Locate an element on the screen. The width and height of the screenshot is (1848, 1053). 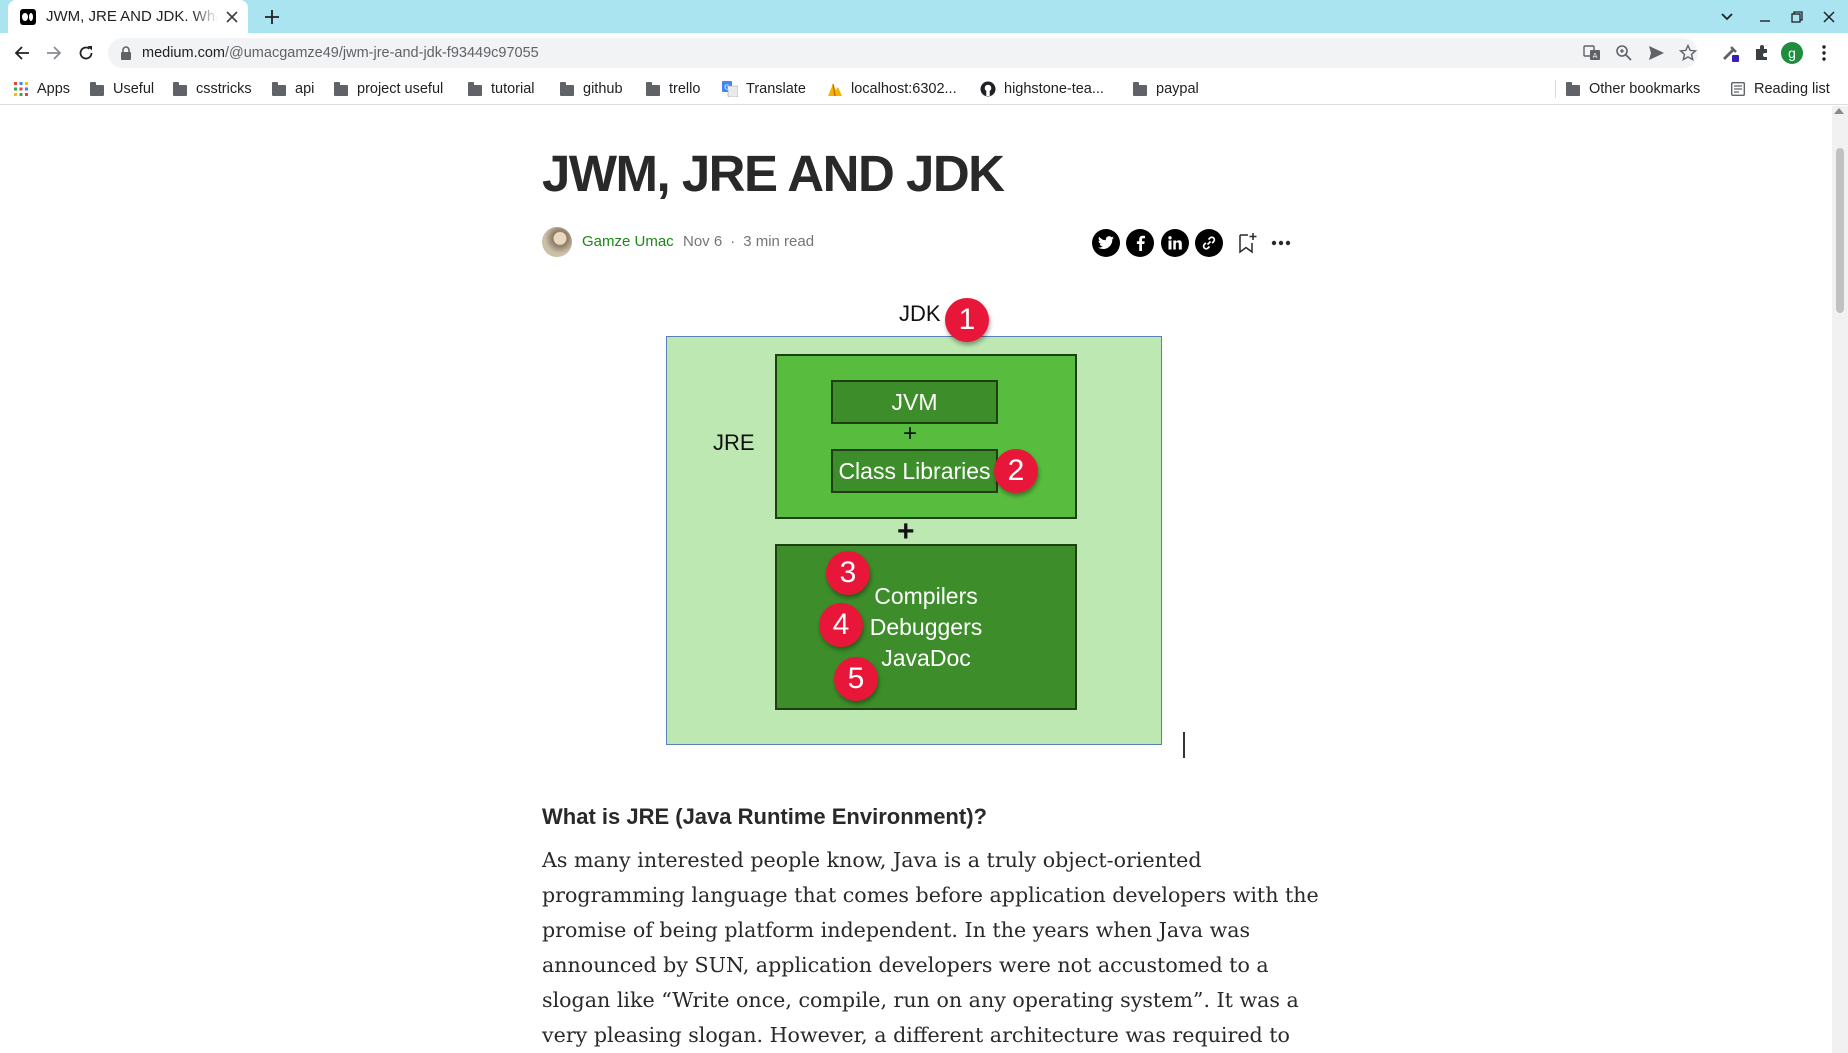
jvm-box: JVM is located at coordinates (914, 402).